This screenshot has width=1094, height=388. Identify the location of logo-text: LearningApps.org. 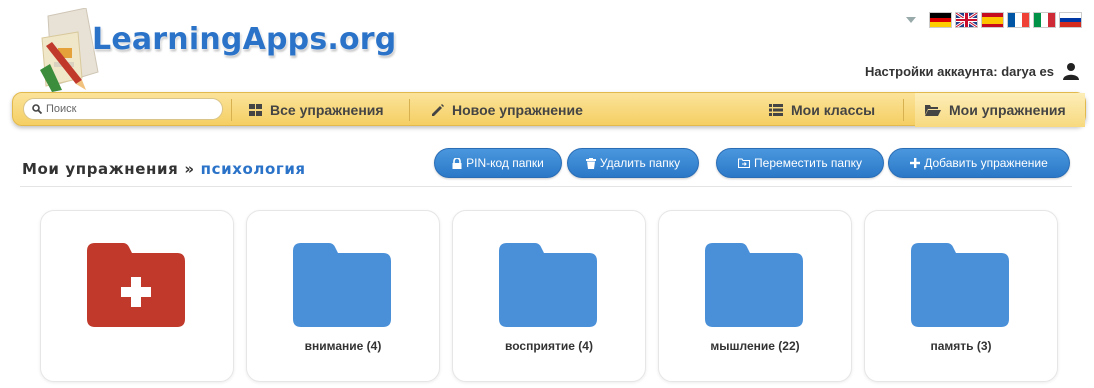
(244, 39).